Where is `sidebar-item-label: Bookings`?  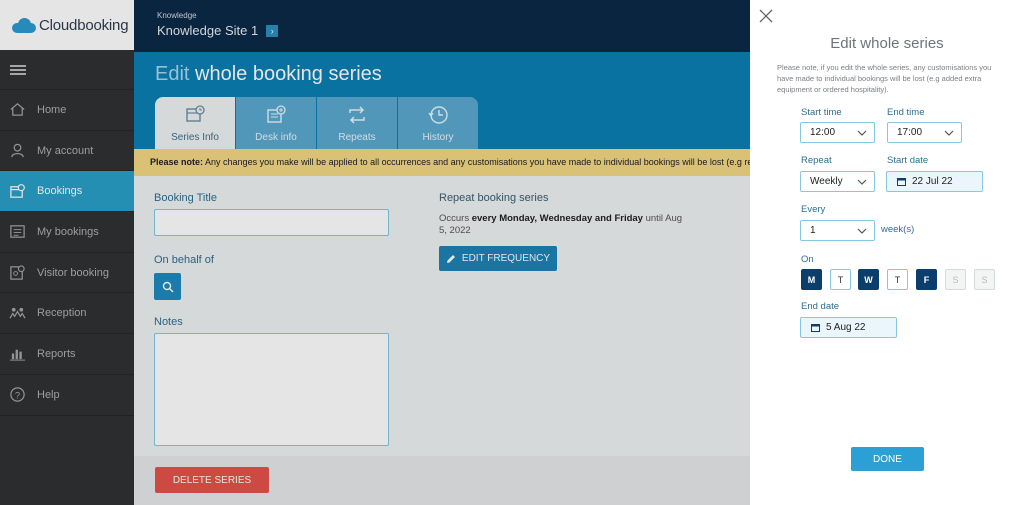 sidebar-item-label: Bookings is located at coordinates (60, 191).